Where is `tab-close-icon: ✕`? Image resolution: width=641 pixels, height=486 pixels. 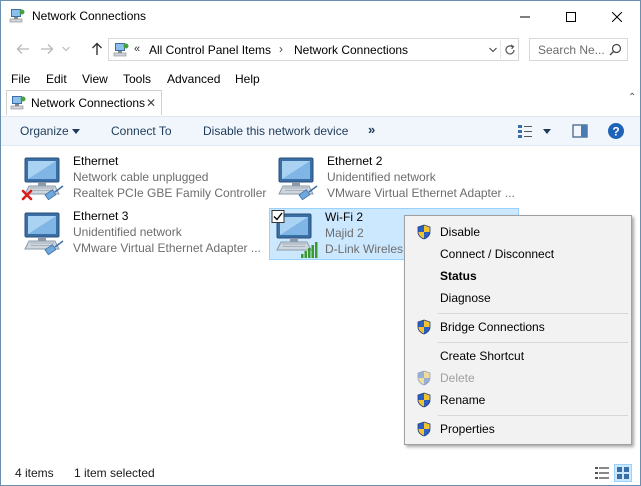 tab-close-icon: ✕ is located at coordinates (151, 103).